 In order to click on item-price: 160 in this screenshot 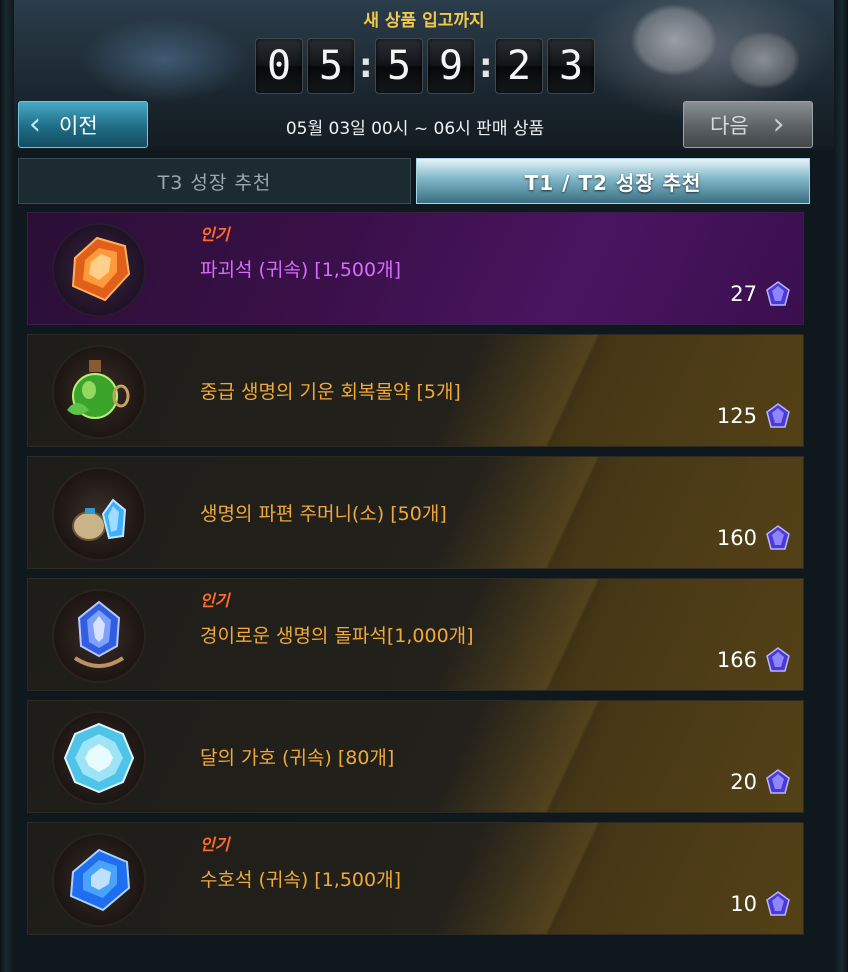, I will do `click(754, 538)`.